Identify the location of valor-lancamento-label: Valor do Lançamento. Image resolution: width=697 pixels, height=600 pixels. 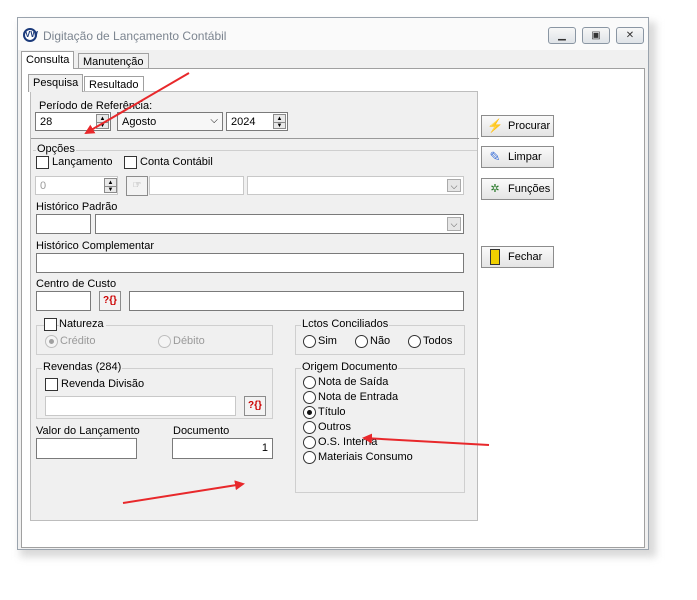
(88, 431).